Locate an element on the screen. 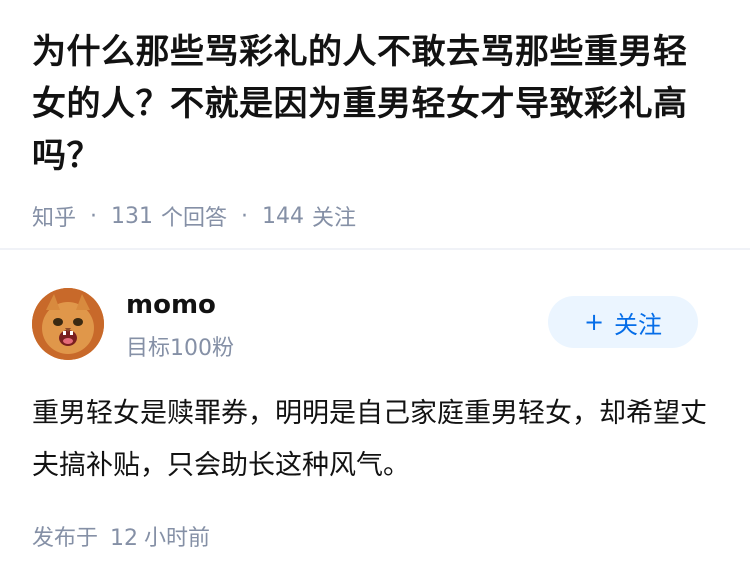  plus-icon: + is located at coordinates (594, 322).